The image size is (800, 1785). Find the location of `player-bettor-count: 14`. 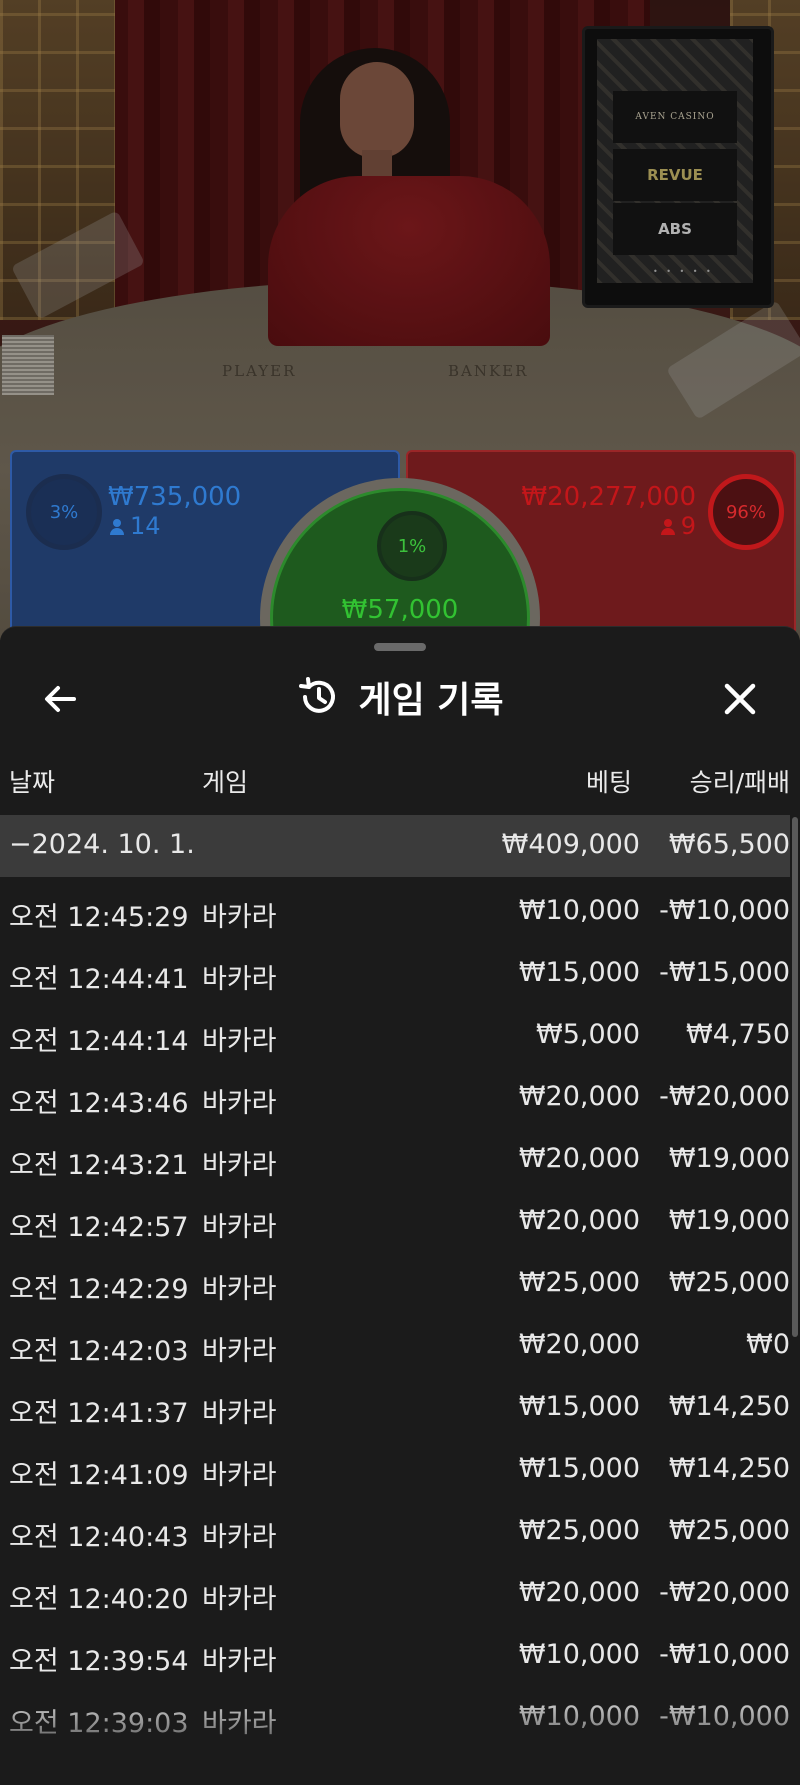

player-bettor-count: 14 is located at coordinates (135, 526).